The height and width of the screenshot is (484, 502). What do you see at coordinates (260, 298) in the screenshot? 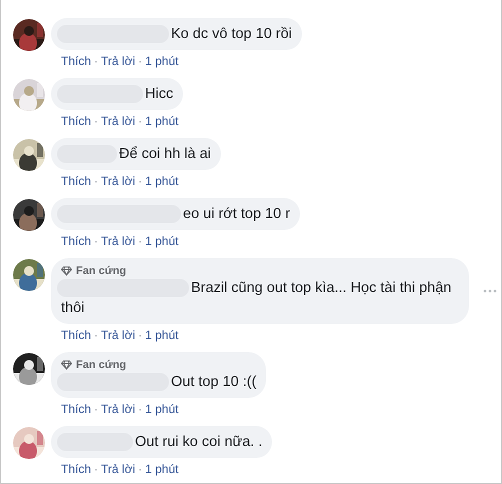
I see `comment-text: Brazil cũng out top kìa... Học tài thi phận thôi` at bounding box center [260, 298].